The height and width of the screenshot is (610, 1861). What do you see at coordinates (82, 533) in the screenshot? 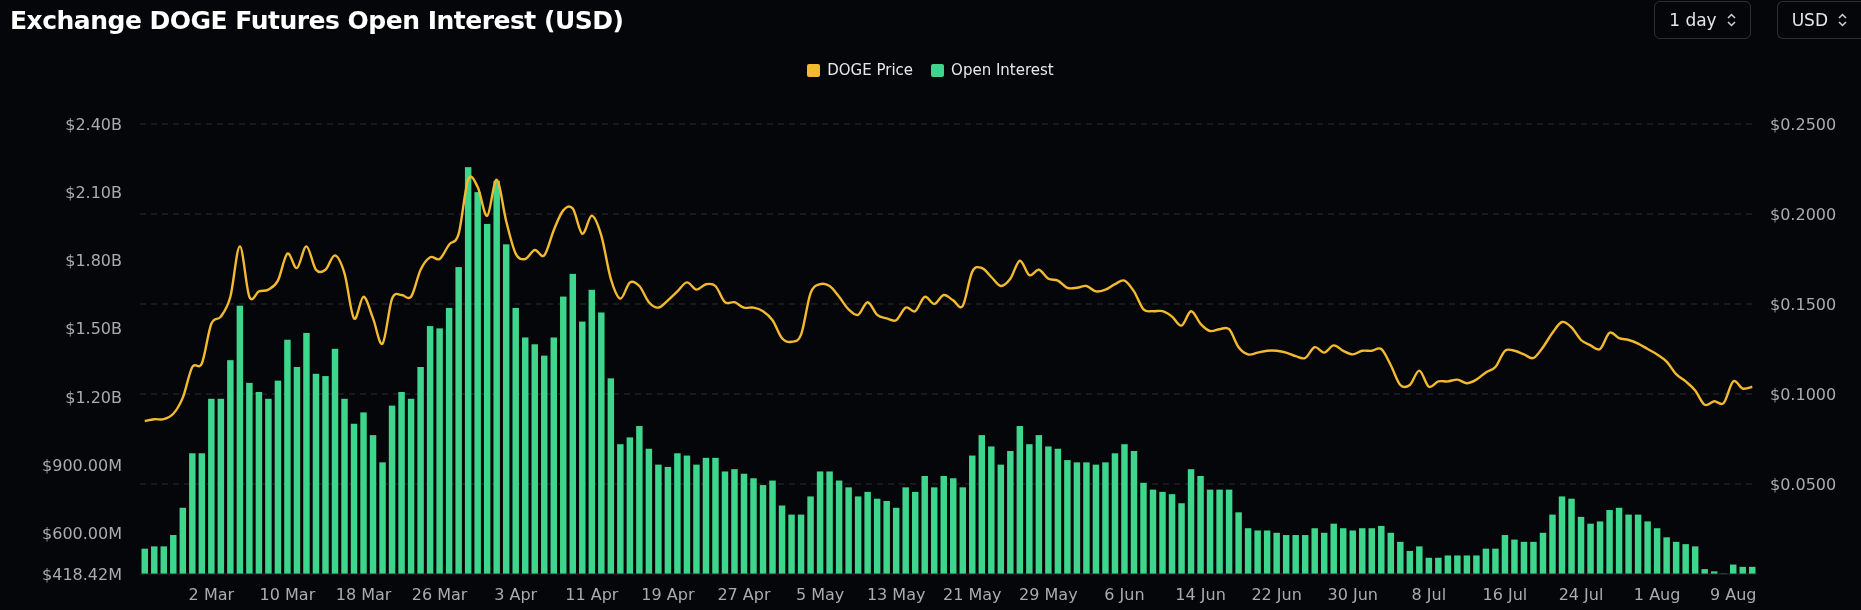
I see `y-axis-label: $600.00M` at bounding box center [82, 533].